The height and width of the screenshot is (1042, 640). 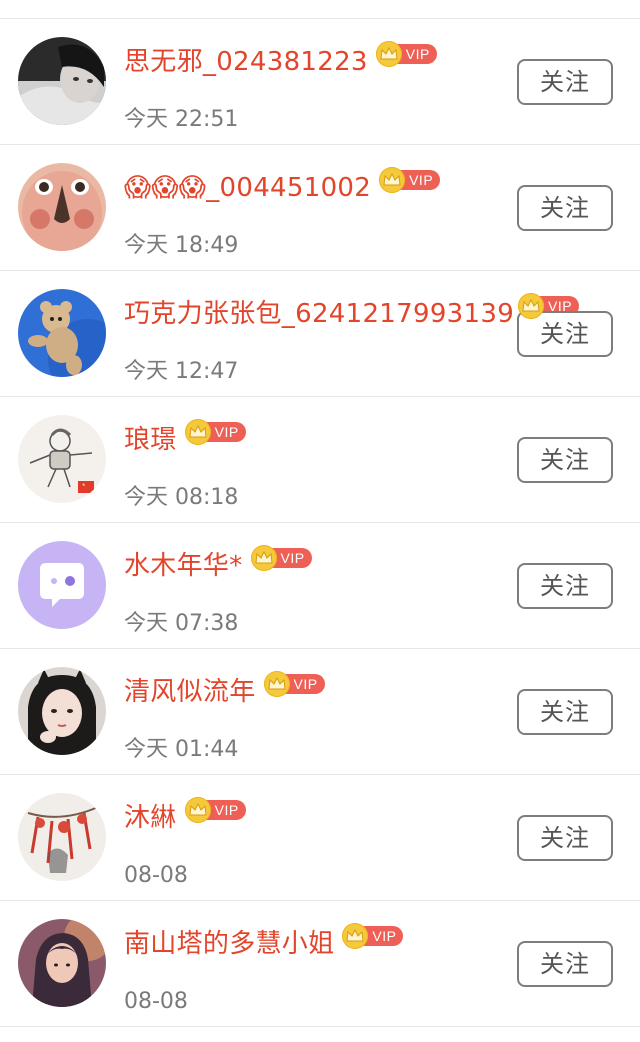 What do you see at coordinates (181, 371) in the screenshot?
I see `follow-time: 今天 12:47` at bounding box center [181, 371].